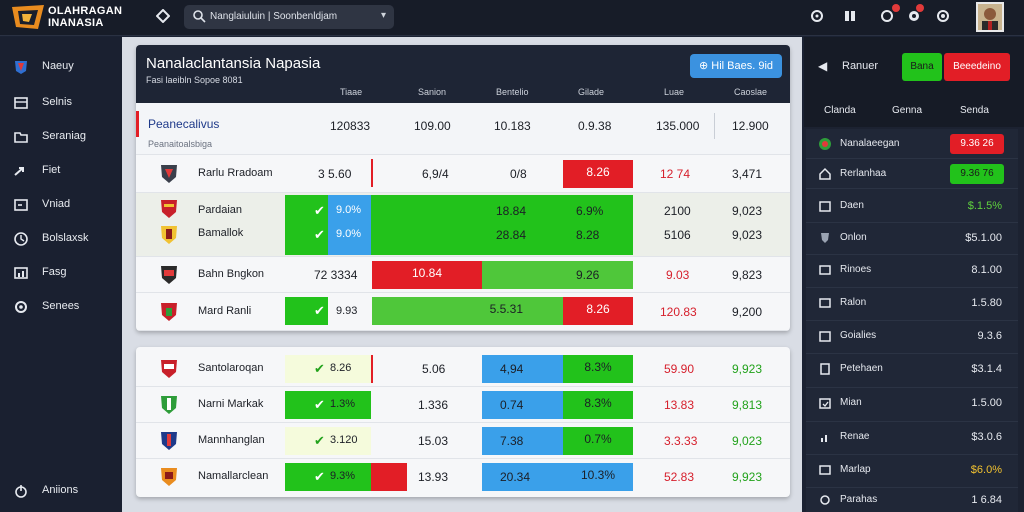  Describe the element at coordinates (184, 124) in the screenshot. I see `highlight-title: Peanecalivus` at that location.